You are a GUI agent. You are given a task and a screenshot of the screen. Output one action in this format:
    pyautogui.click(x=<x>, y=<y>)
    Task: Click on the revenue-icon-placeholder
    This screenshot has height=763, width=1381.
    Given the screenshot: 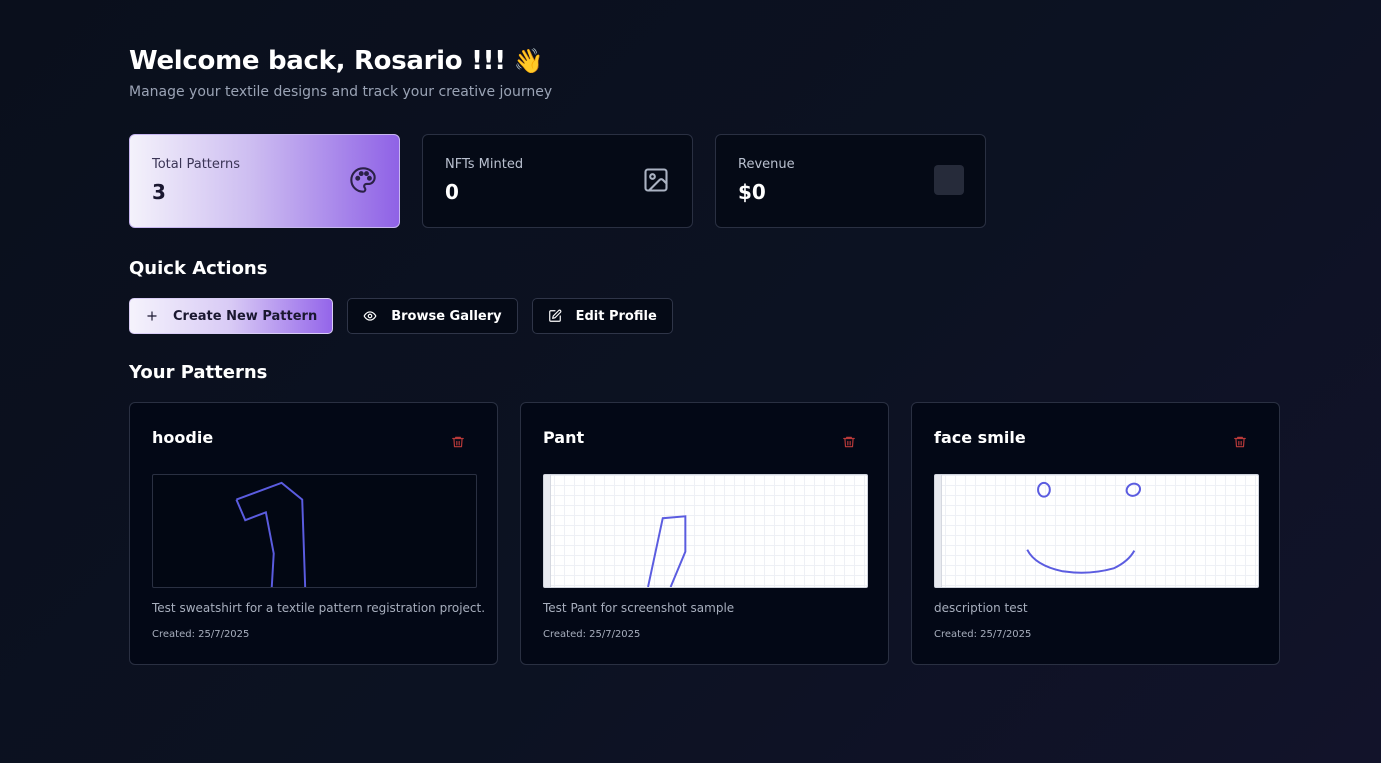 What is the action you would take?
    pyautogui.click(x=949, y=180)
    